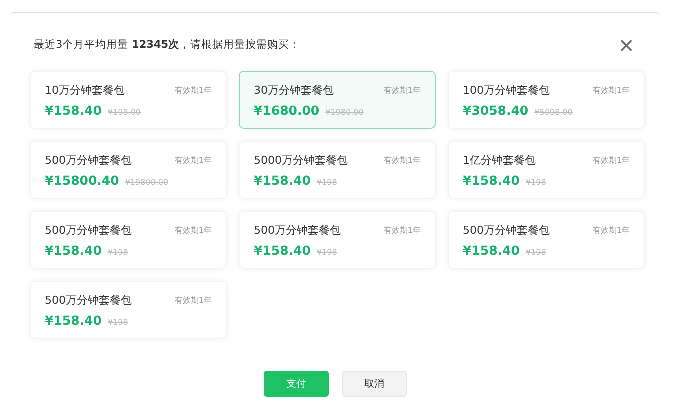 The height and width of the screenshot is (413, 673). What do you see at coordinates (337, 100) in the screenshot?
I see `package-card: 30万分钟套餐包 有效期1年 ¥1680.00 ¥1980.00` at bounding box center [337, 100].